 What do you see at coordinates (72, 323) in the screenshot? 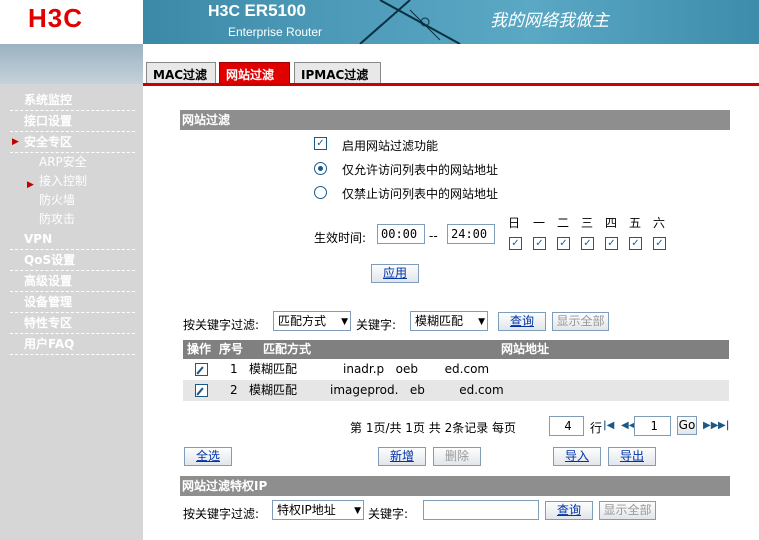
I see `sidebar-item-features: 特性专区` at bounding box center [72, 323].